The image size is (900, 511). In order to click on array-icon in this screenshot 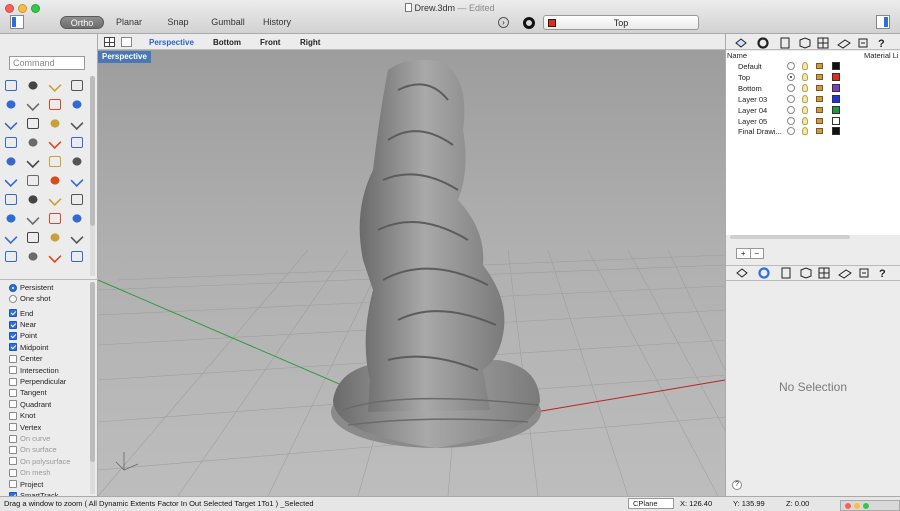, I will do `click(54, 199)`.